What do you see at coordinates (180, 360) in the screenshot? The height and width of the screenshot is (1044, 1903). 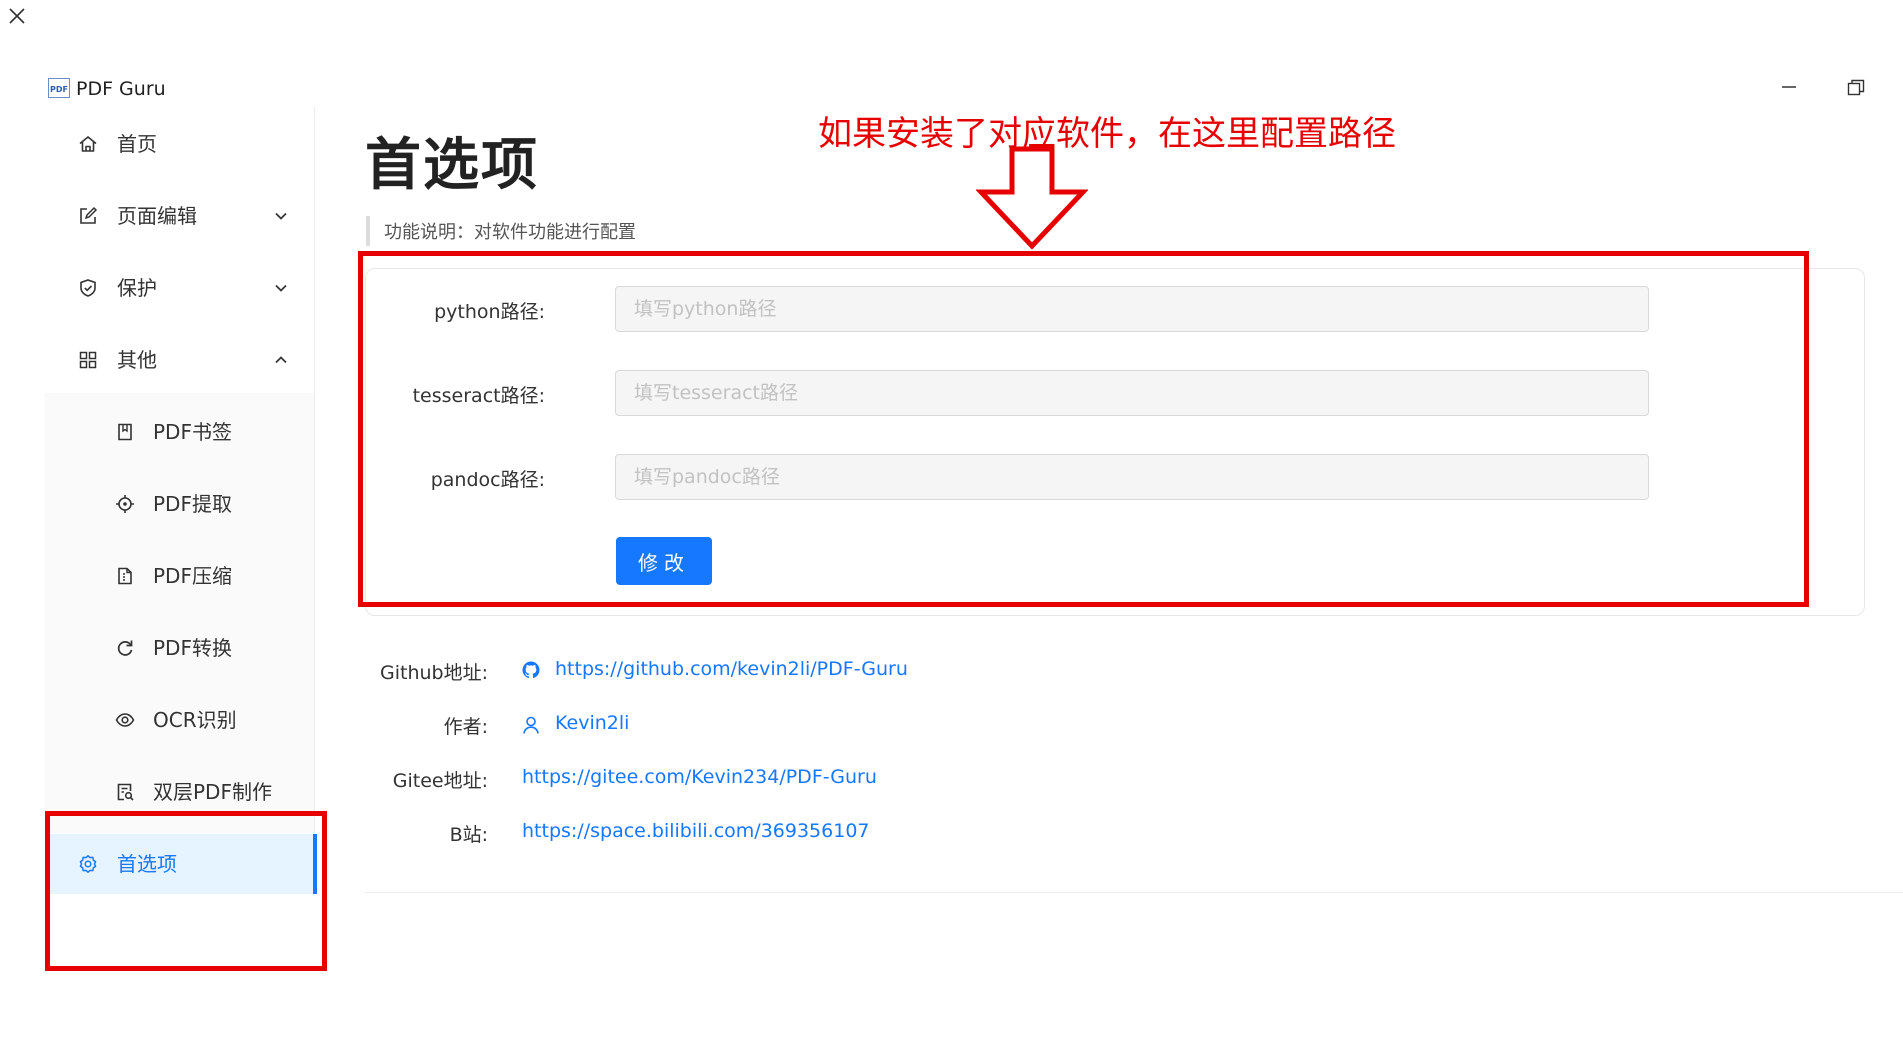 I see `sidebar-item-other: 其他` at bounding box center [180, 360].